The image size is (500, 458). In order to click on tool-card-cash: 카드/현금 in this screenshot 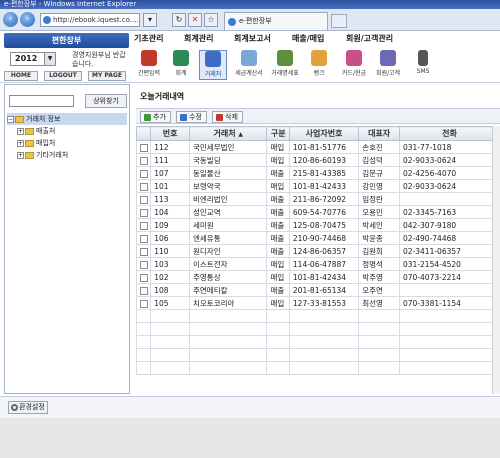, I will do `click(354, 65)`.